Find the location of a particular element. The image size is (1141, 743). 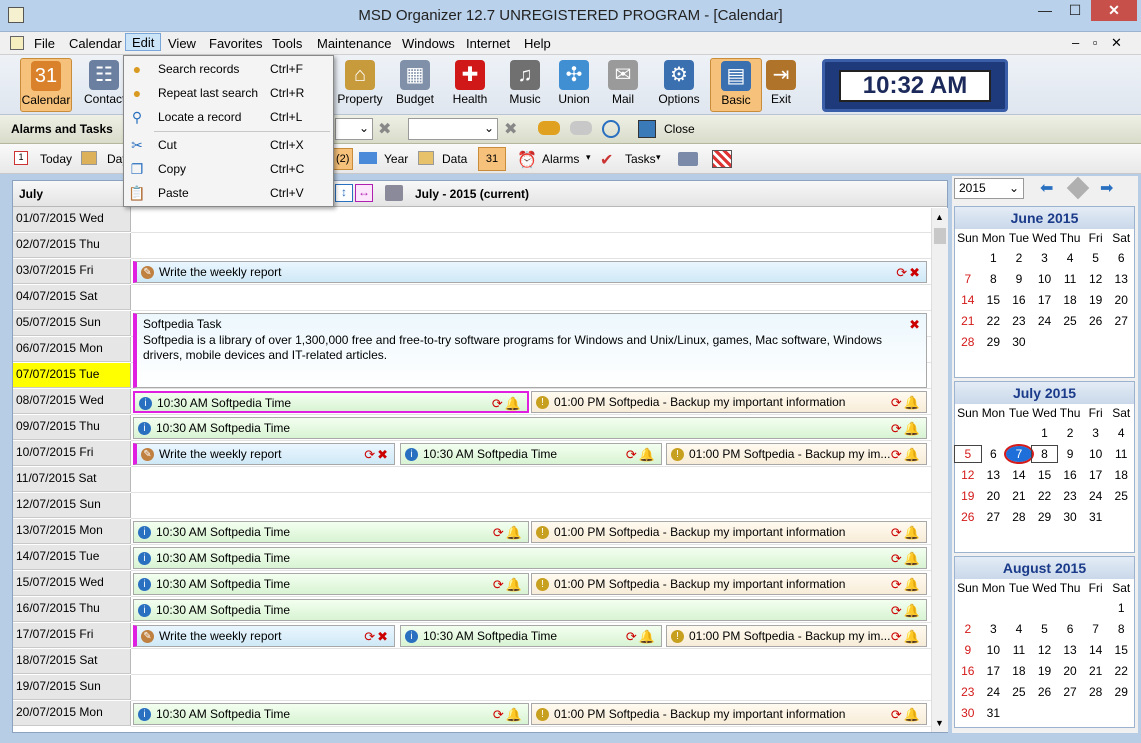

day-label: 11/07/2015 Sat is located at coordinates (72, 479).